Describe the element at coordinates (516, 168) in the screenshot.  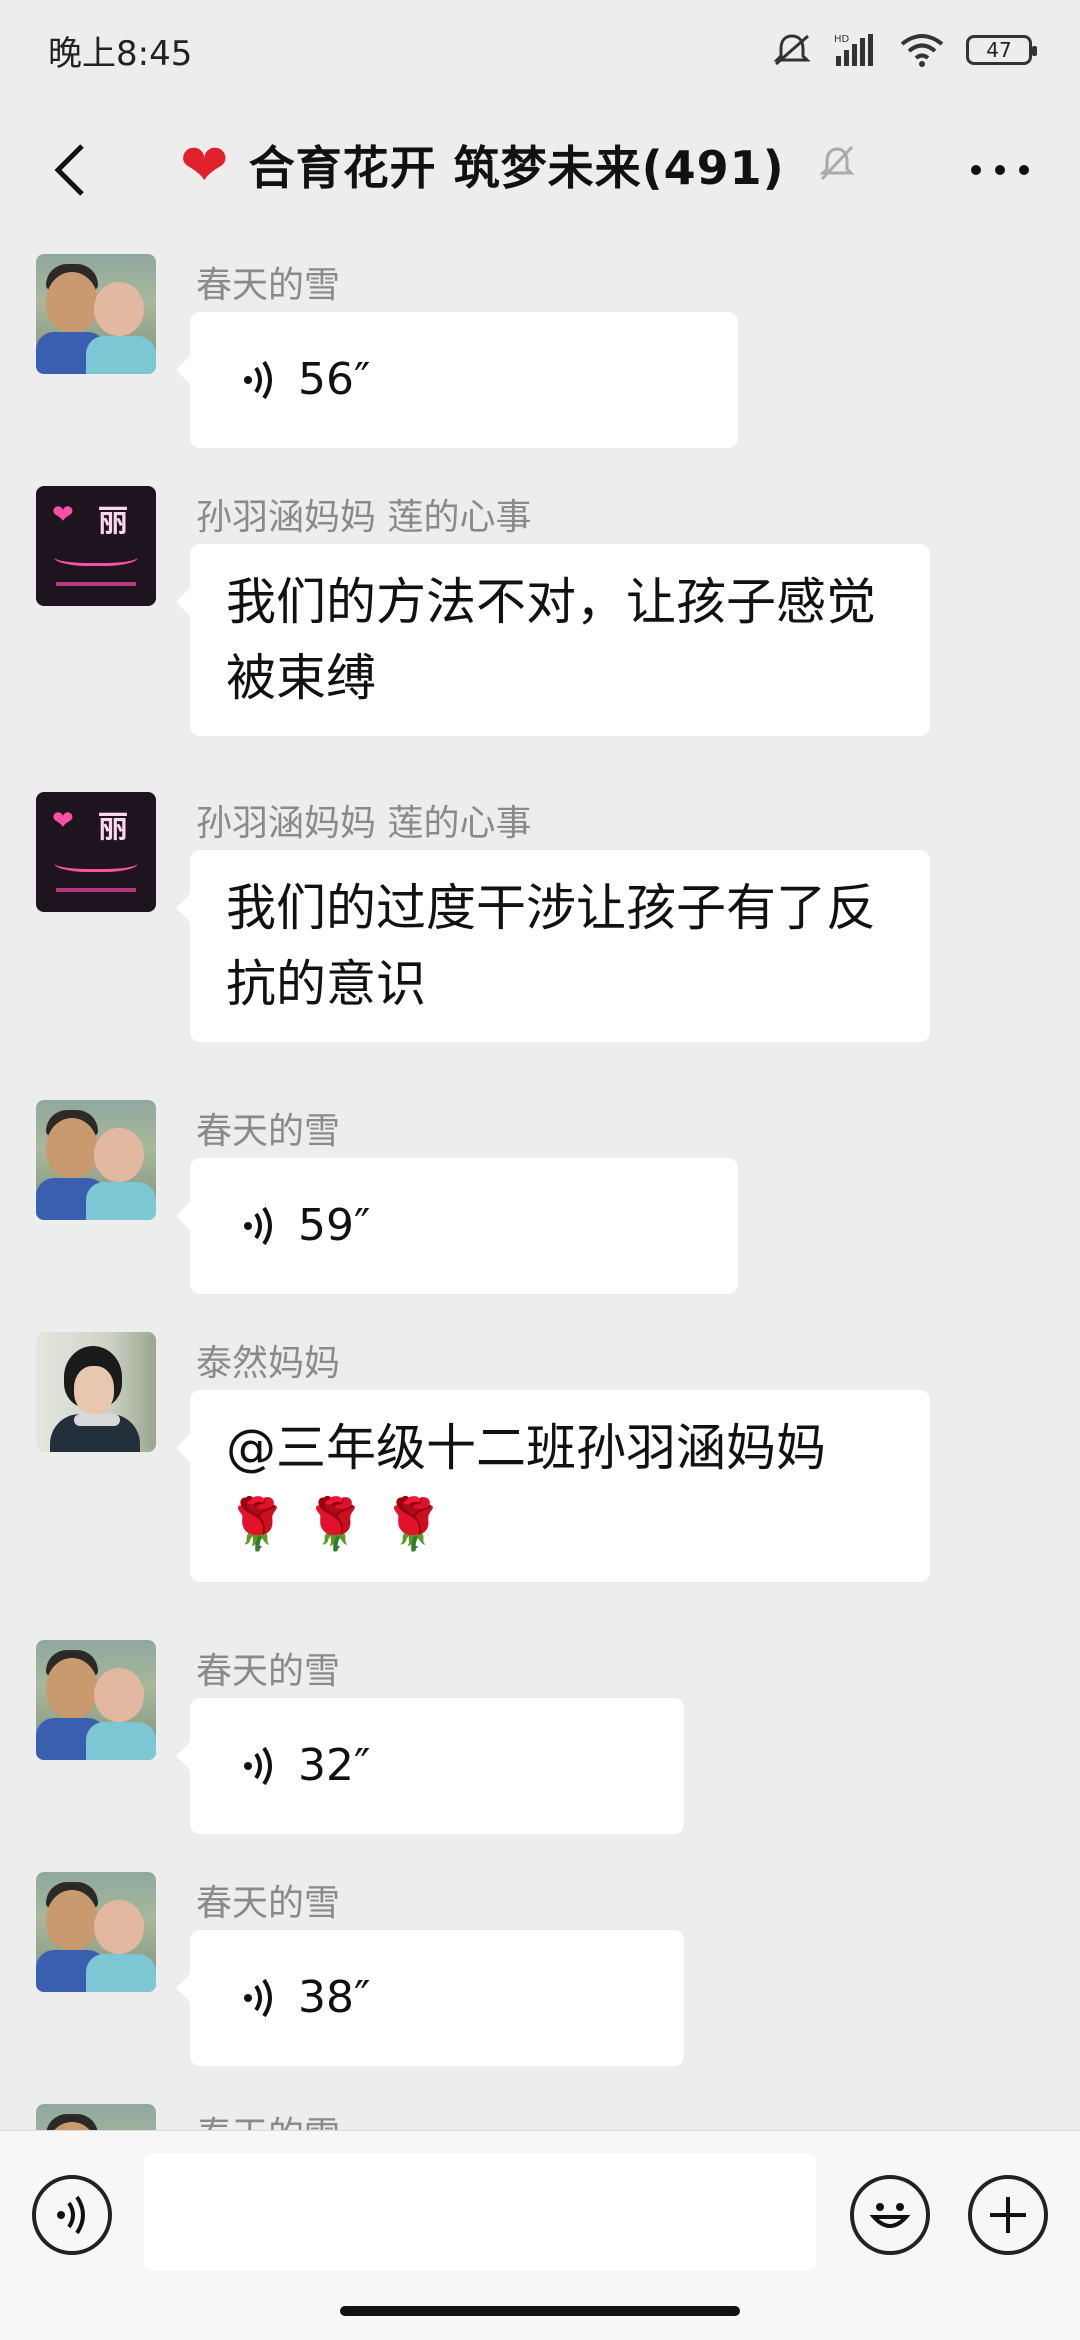
I see `chat-title: 合育花开 筑梦未来(491)` at that location.